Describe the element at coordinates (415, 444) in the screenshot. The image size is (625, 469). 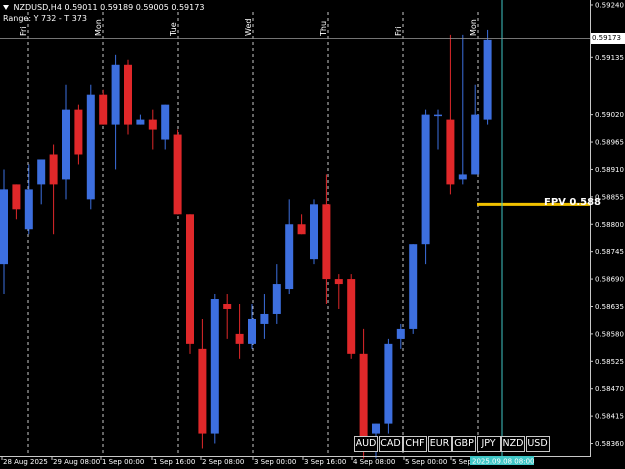
I see `symbol-button-chf: CHF` at that location.